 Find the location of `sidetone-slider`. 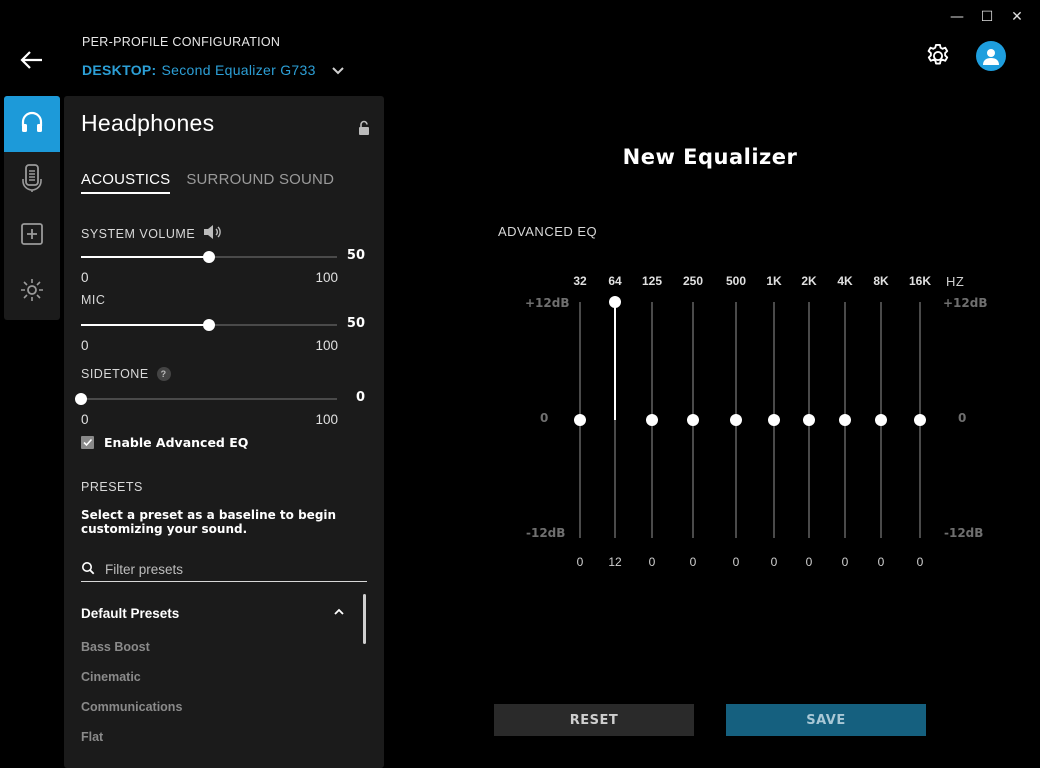

sidetone-slider is located at coordinates (206, 399).